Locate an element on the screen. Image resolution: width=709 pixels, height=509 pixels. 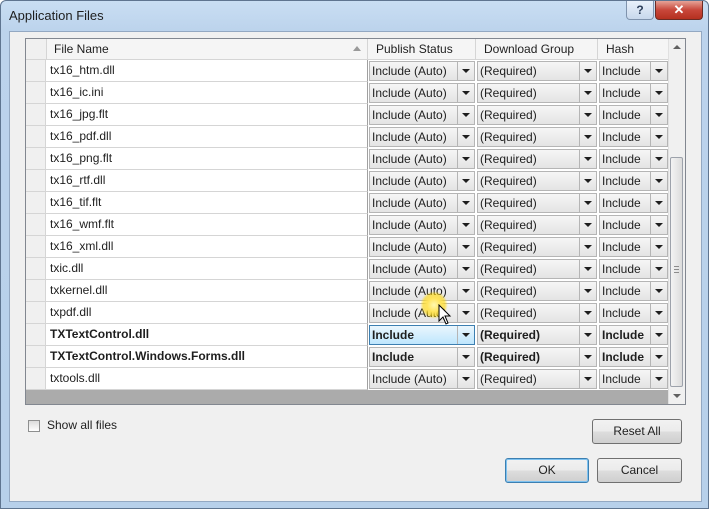
publish-status-combo: Include is located at coordinates (422, 357).